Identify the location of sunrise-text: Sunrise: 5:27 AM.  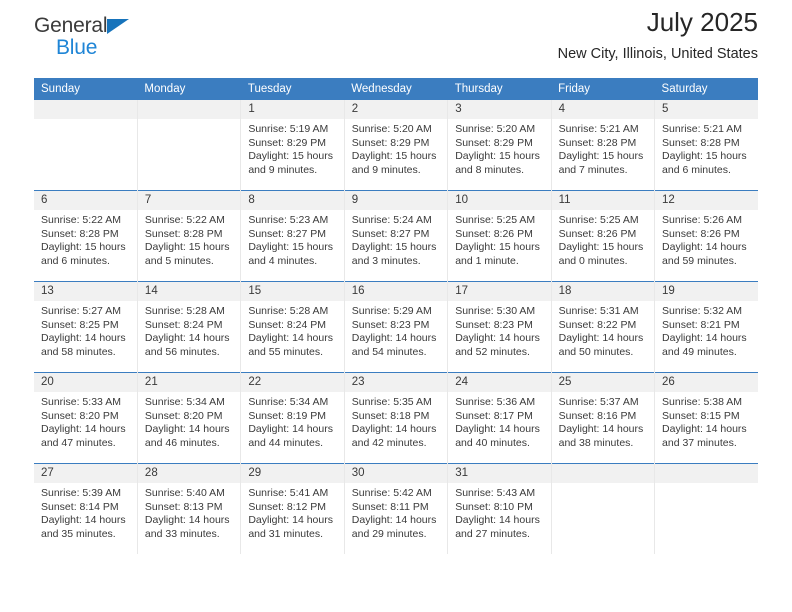
(81, 311).